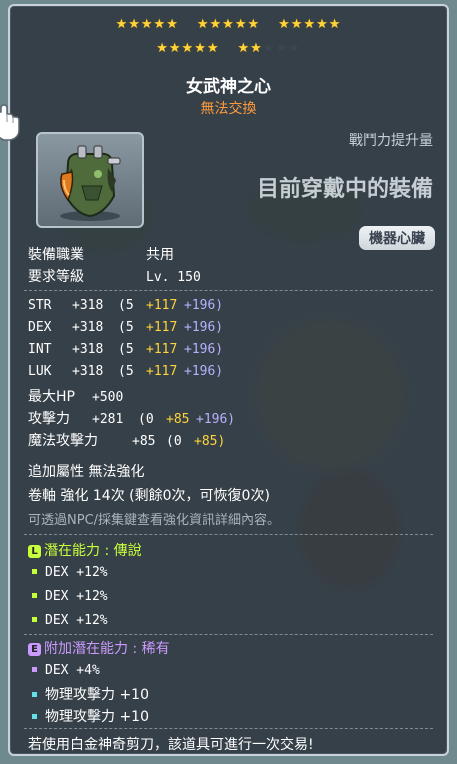 Image resolution: width=457 pixels, height=764 pixels. What do you see at coordinates (125, 349) in the screenshot?
I see `stat-row-int: INT +318 (5 +117 +196)` at bounding box center [125, 349].